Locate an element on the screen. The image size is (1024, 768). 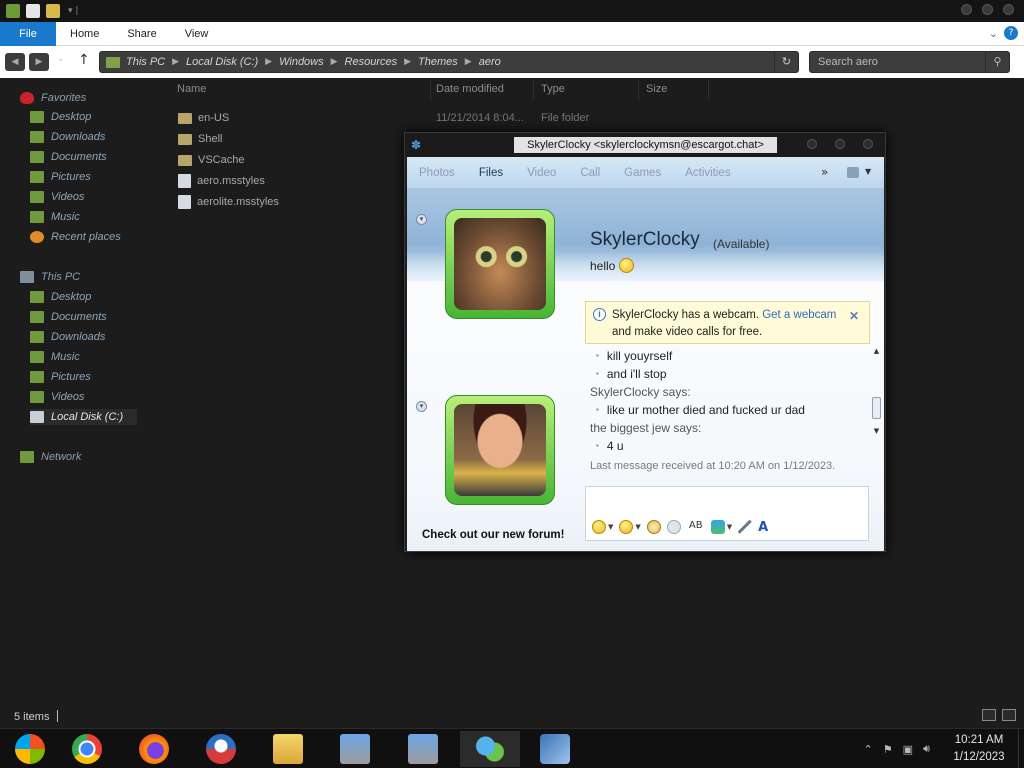
taskbar-file-explorer is located at coordinates (288, 749).